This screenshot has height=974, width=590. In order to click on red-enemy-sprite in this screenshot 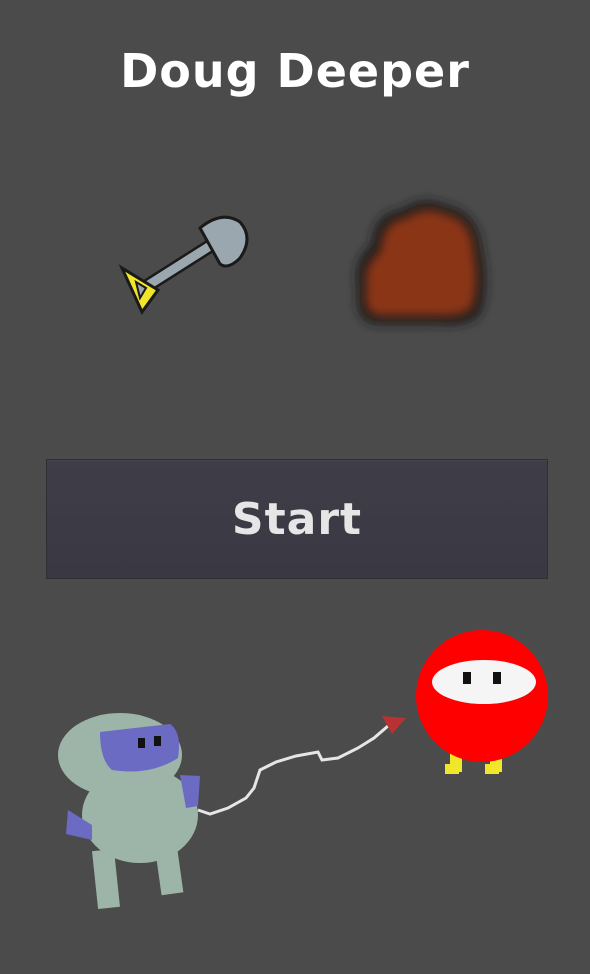, I will do `click(482, 702)`.